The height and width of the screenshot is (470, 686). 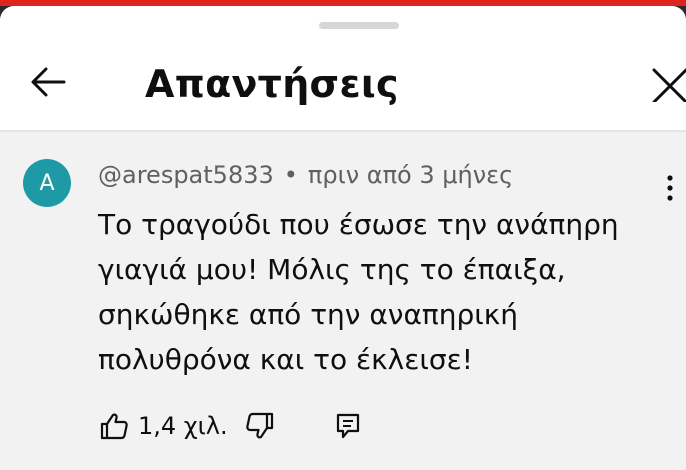 What do you see at coordinates (231, 426) in the screenshot?
I see `comment-actions: 1,4 χιλ.` at bounding box center [231, 426].